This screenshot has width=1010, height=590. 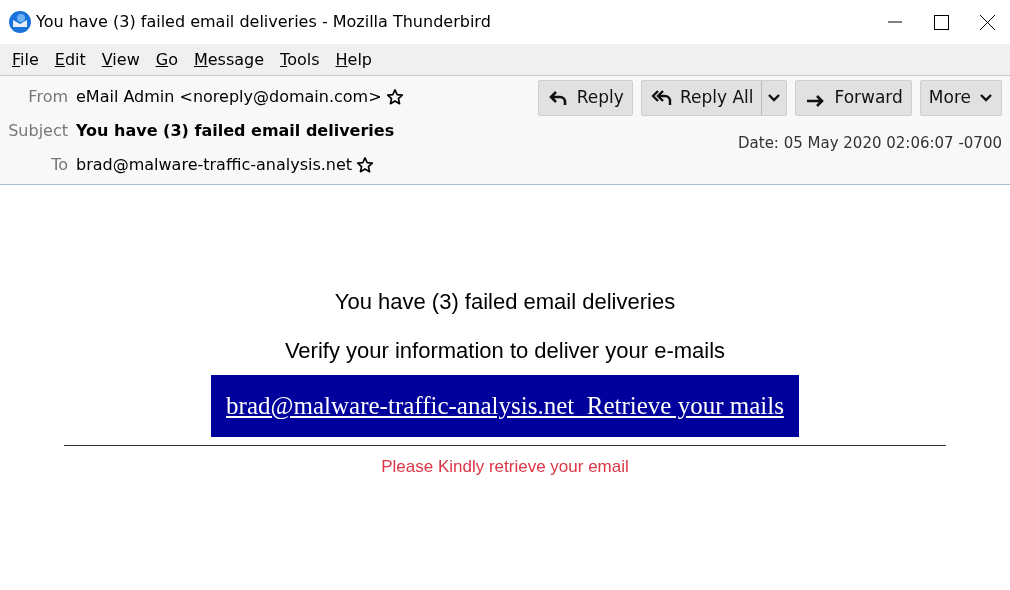 What do you see at coordinates (229, 97) in the screenshot?
I see `address-text: eMail Admin <noreply@domain.com>` at bounding box center [229, 97].